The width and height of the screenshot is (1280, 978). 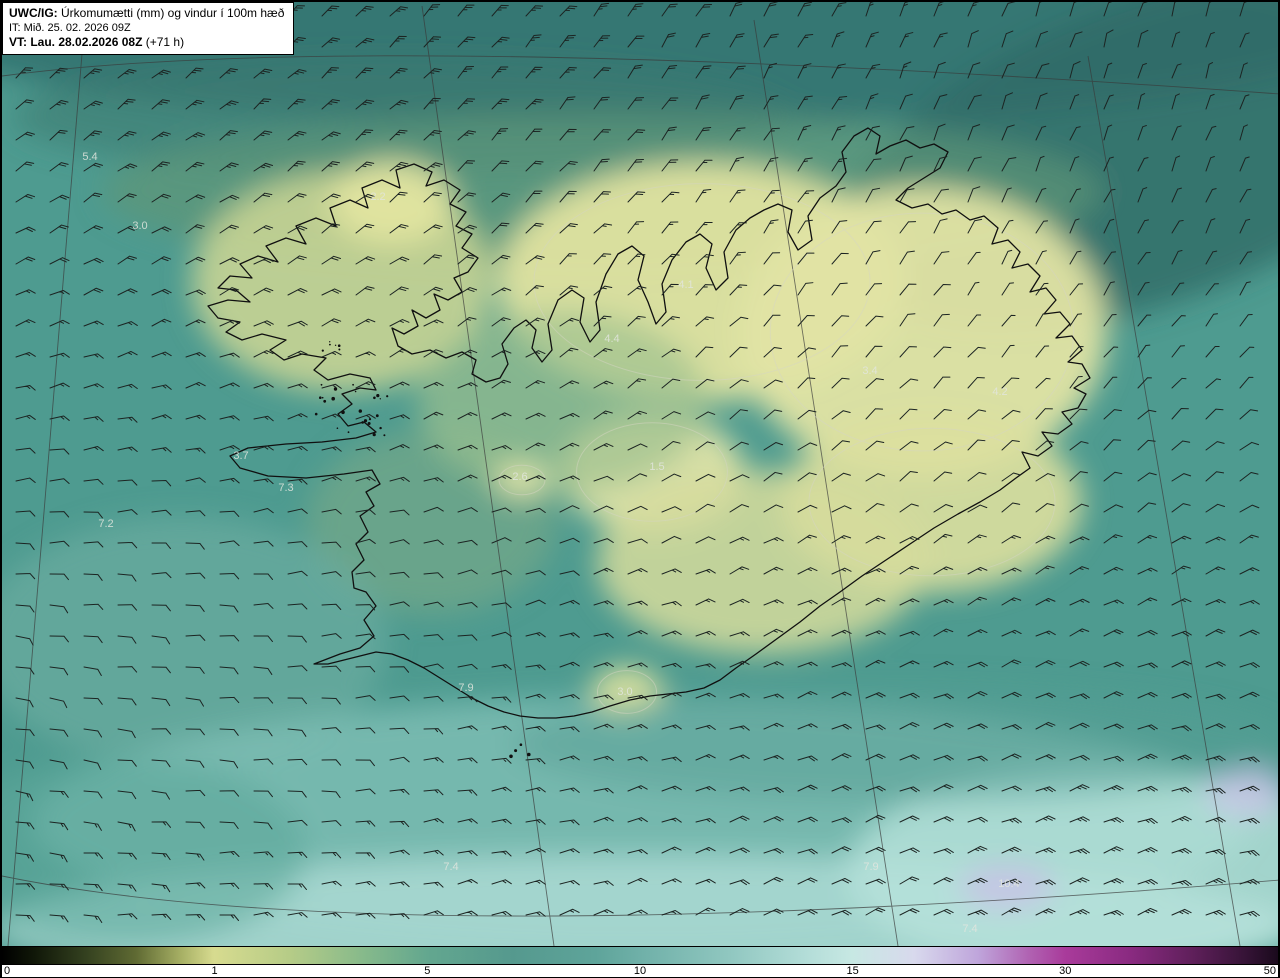 I want to click on contour-label: 3.4, so click(x=869, y=371).